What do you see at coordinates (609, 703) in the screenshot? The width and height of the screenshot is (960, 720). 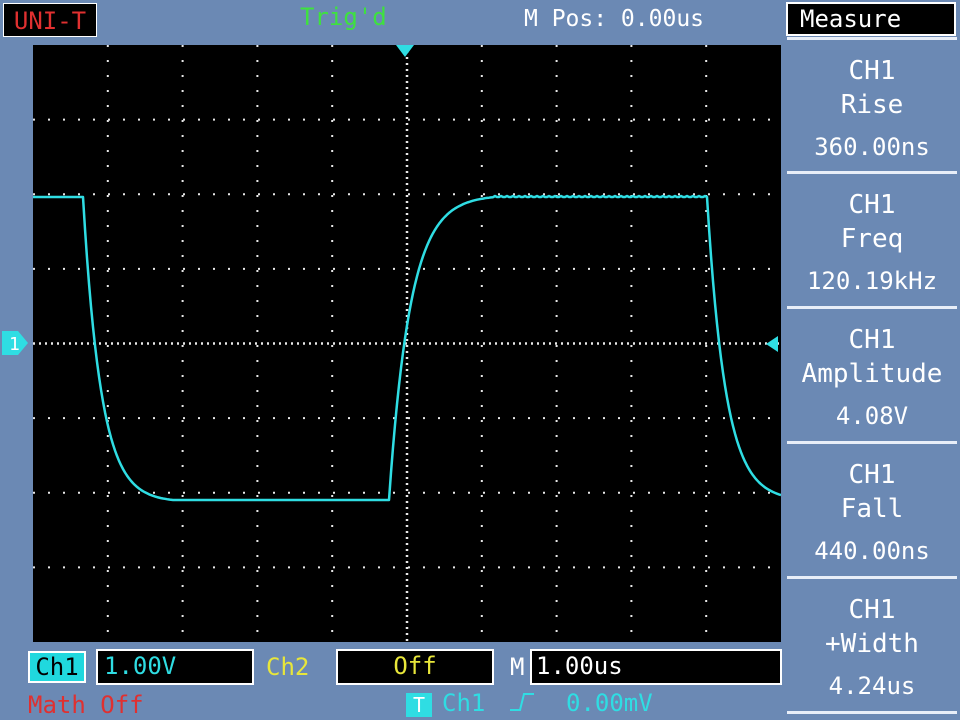 I see `trigger-level-readout: 0.00mV` at bounding box center [609, 703].